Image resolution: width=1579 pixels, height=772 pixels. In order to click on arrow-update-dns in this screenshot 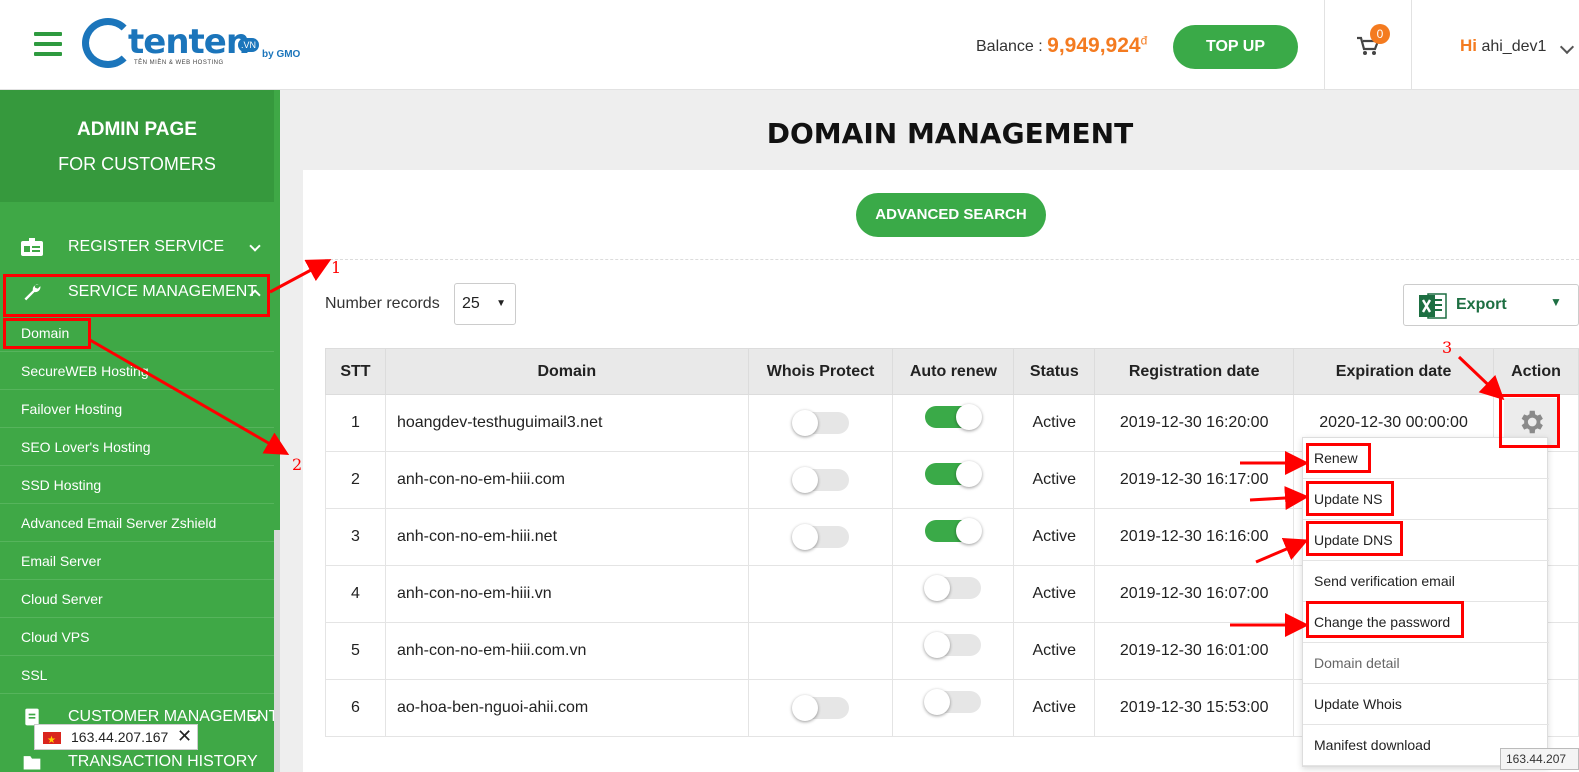, I will do `click(1282, 551)`.